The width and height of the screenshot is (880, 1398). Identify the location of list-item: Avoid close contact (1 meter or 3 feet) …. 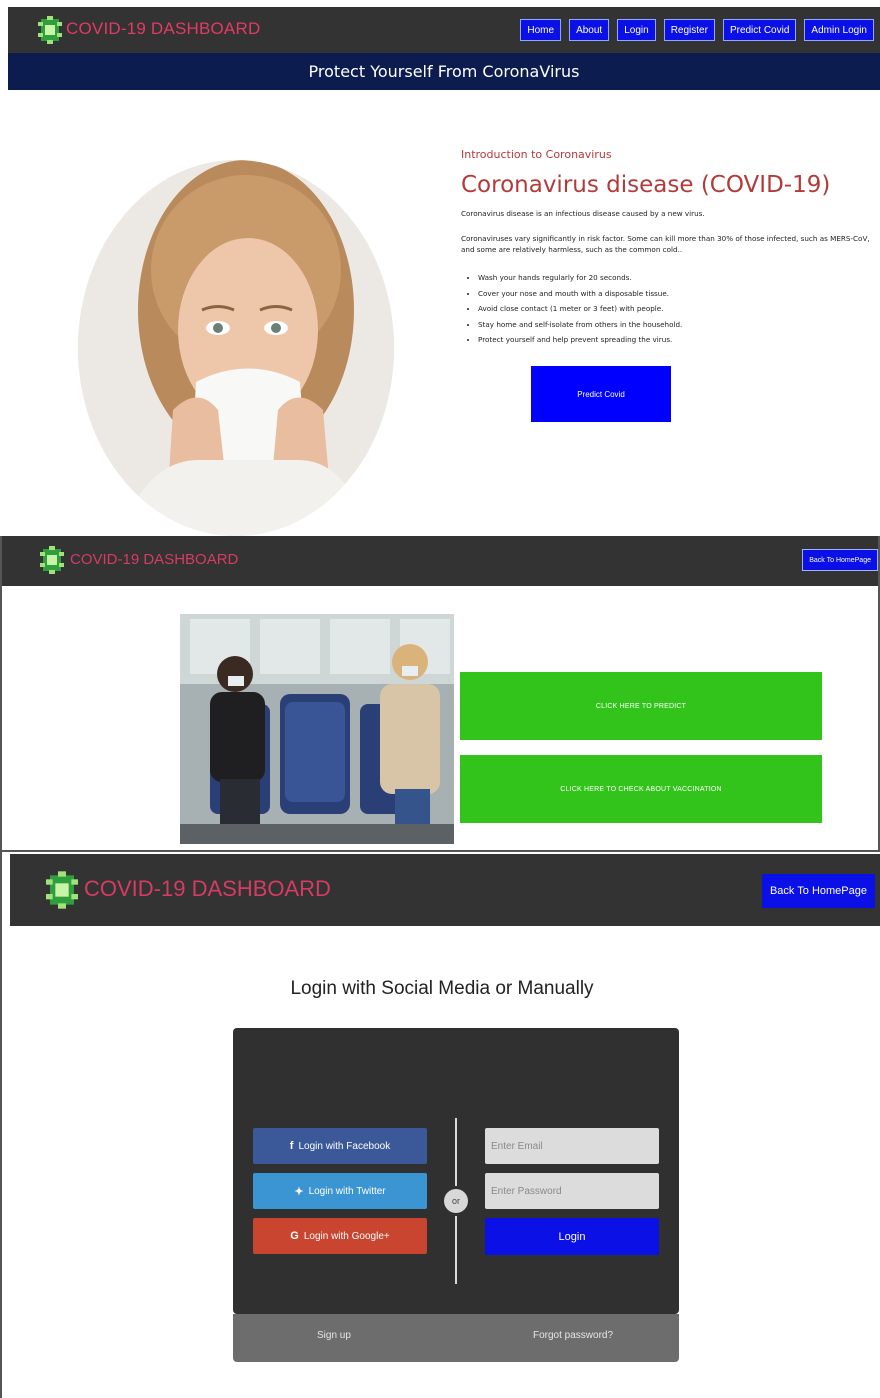
(580, 309).